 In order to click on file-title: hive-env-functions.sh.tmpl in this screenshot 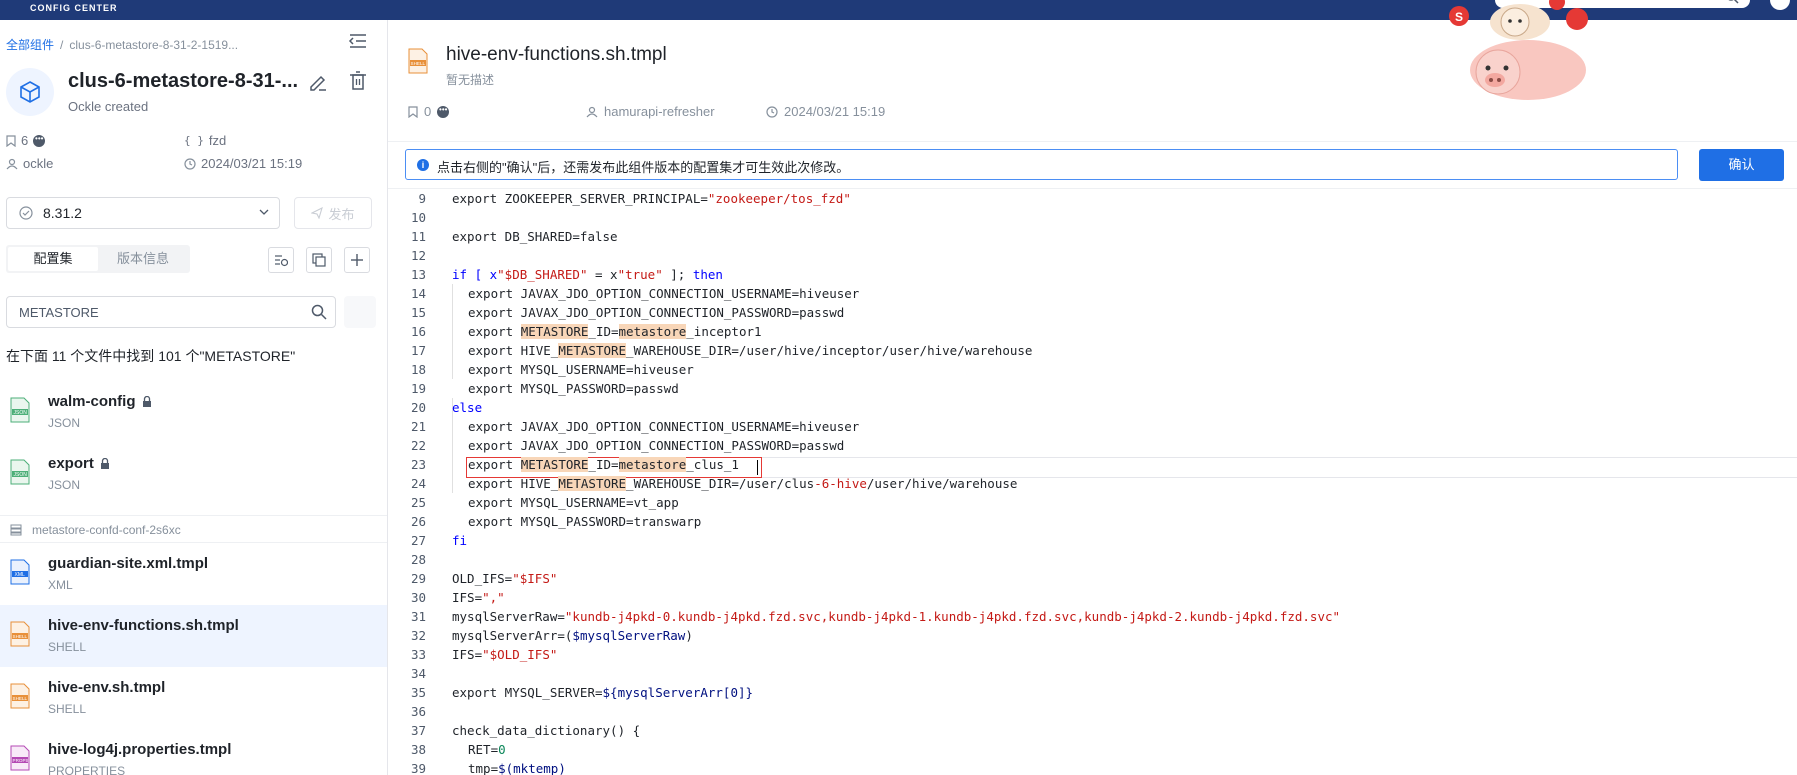, I will do `click(556, 54)`.